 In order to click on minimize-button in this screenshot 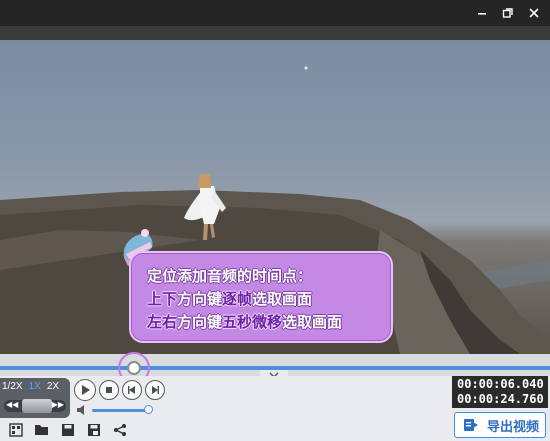, I will do `click(482, 13)`.